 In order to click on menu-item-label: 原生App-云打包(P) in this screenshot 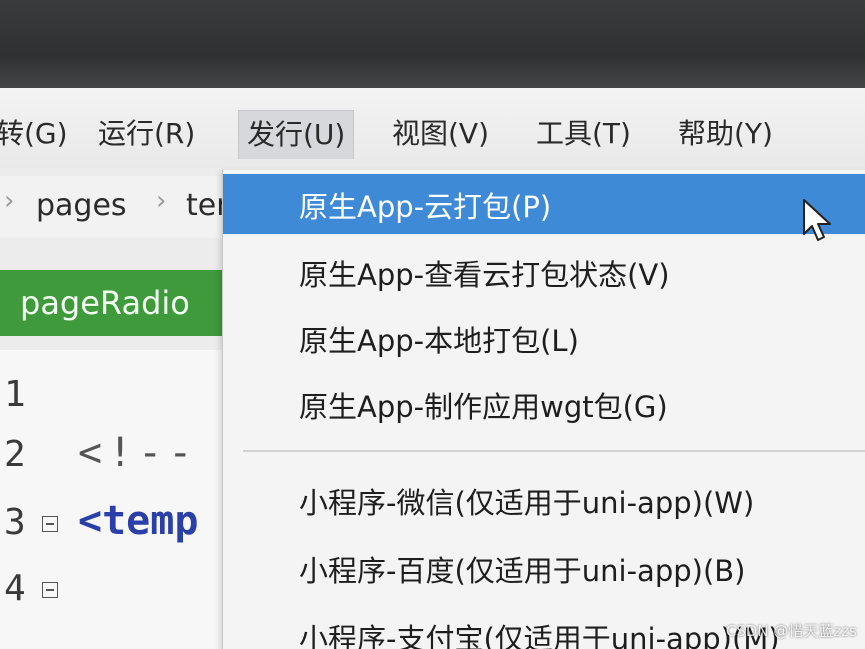, I will do `click(425, 207)`.